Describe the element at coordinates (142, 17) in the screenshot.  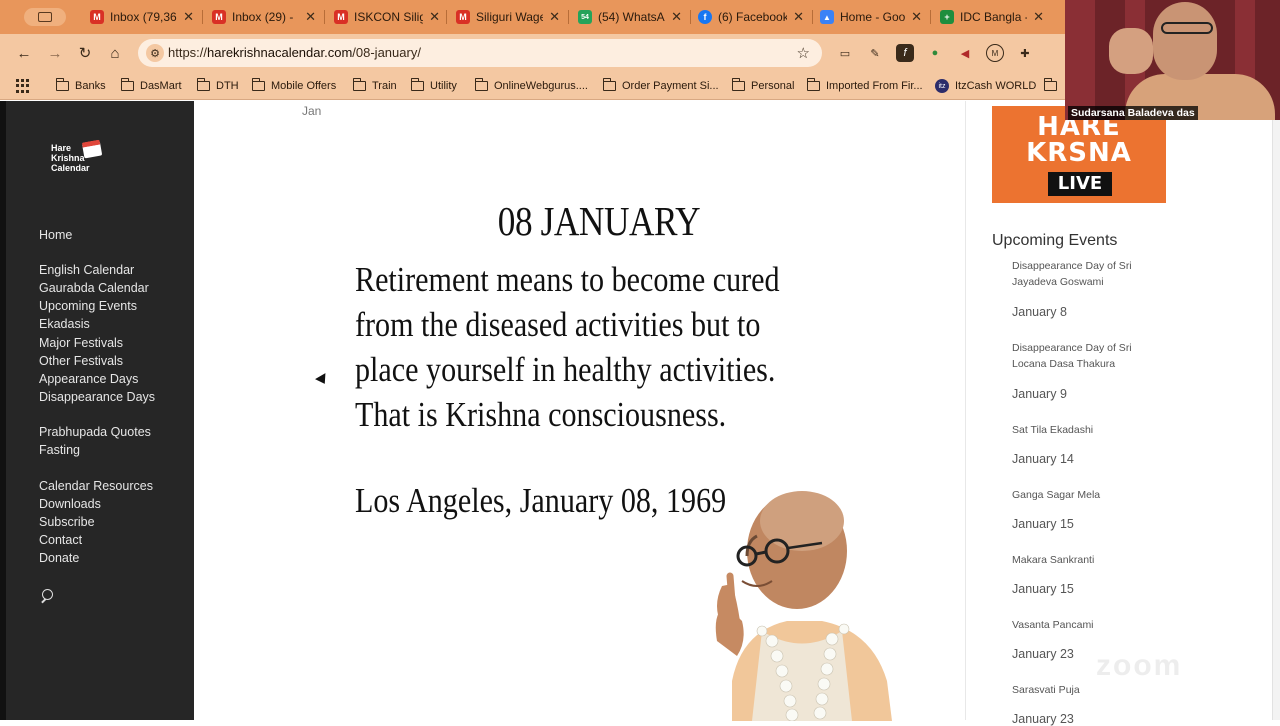
I see `tab-gmail-1: M Inbox (79,36 ✕` at that location.